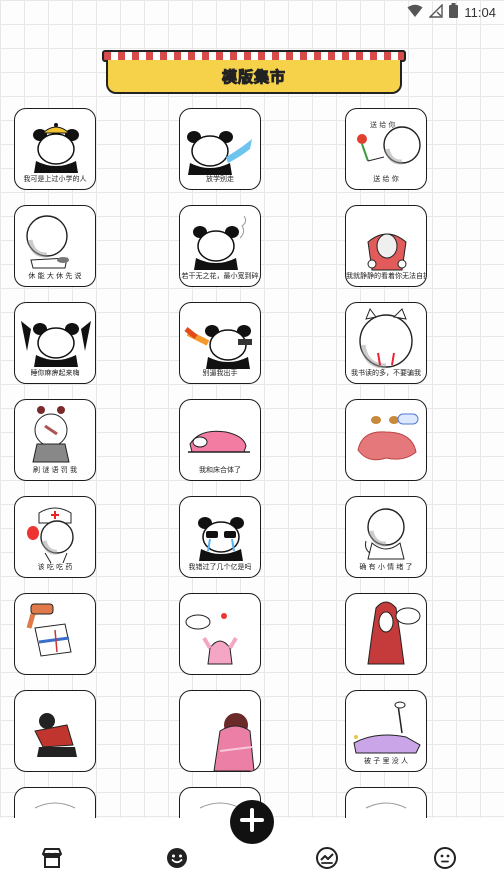 This screenshot has width=504, height=896. Describe the element at coordinates (386, 537) in the screenshot. I see `template-card: 确 有 小 情 绪 了` at that location.